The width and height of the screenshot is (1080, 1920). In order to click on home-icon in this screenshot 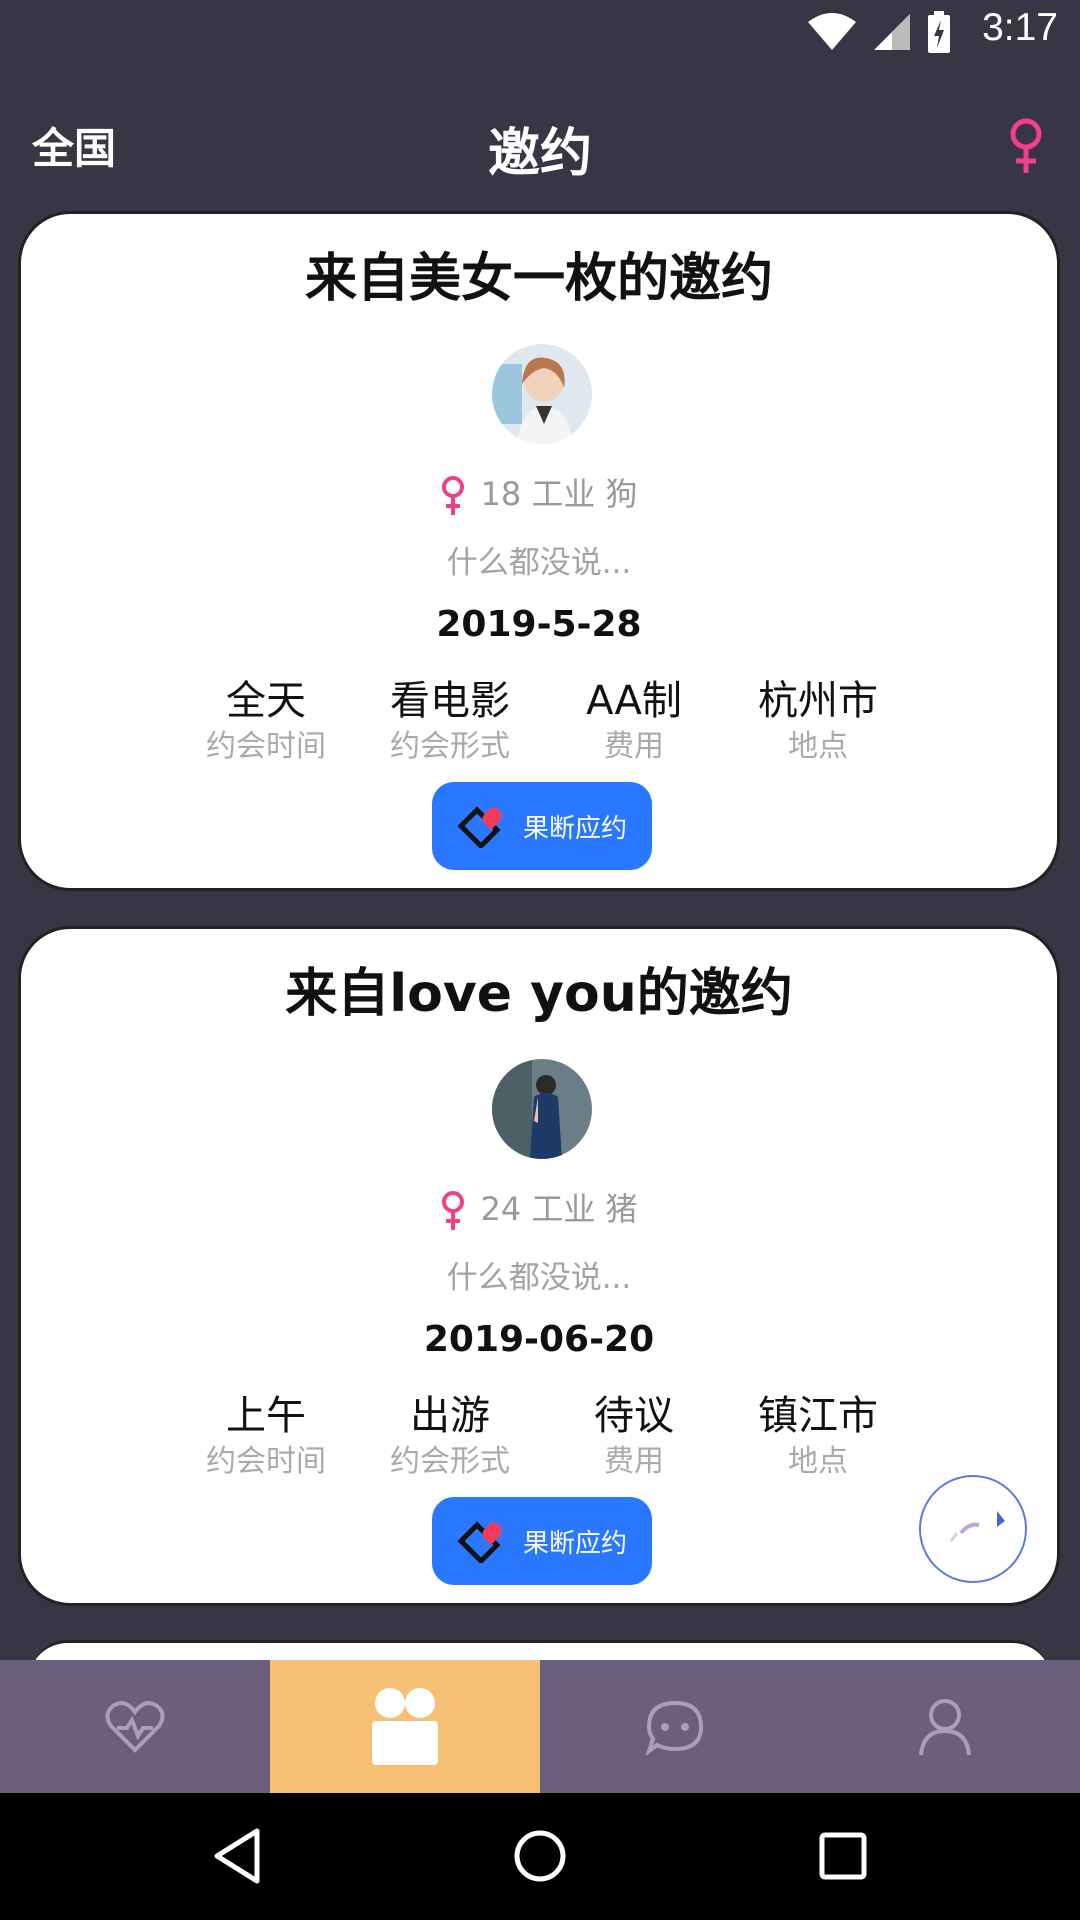, I will do `click(540, 1856)`.